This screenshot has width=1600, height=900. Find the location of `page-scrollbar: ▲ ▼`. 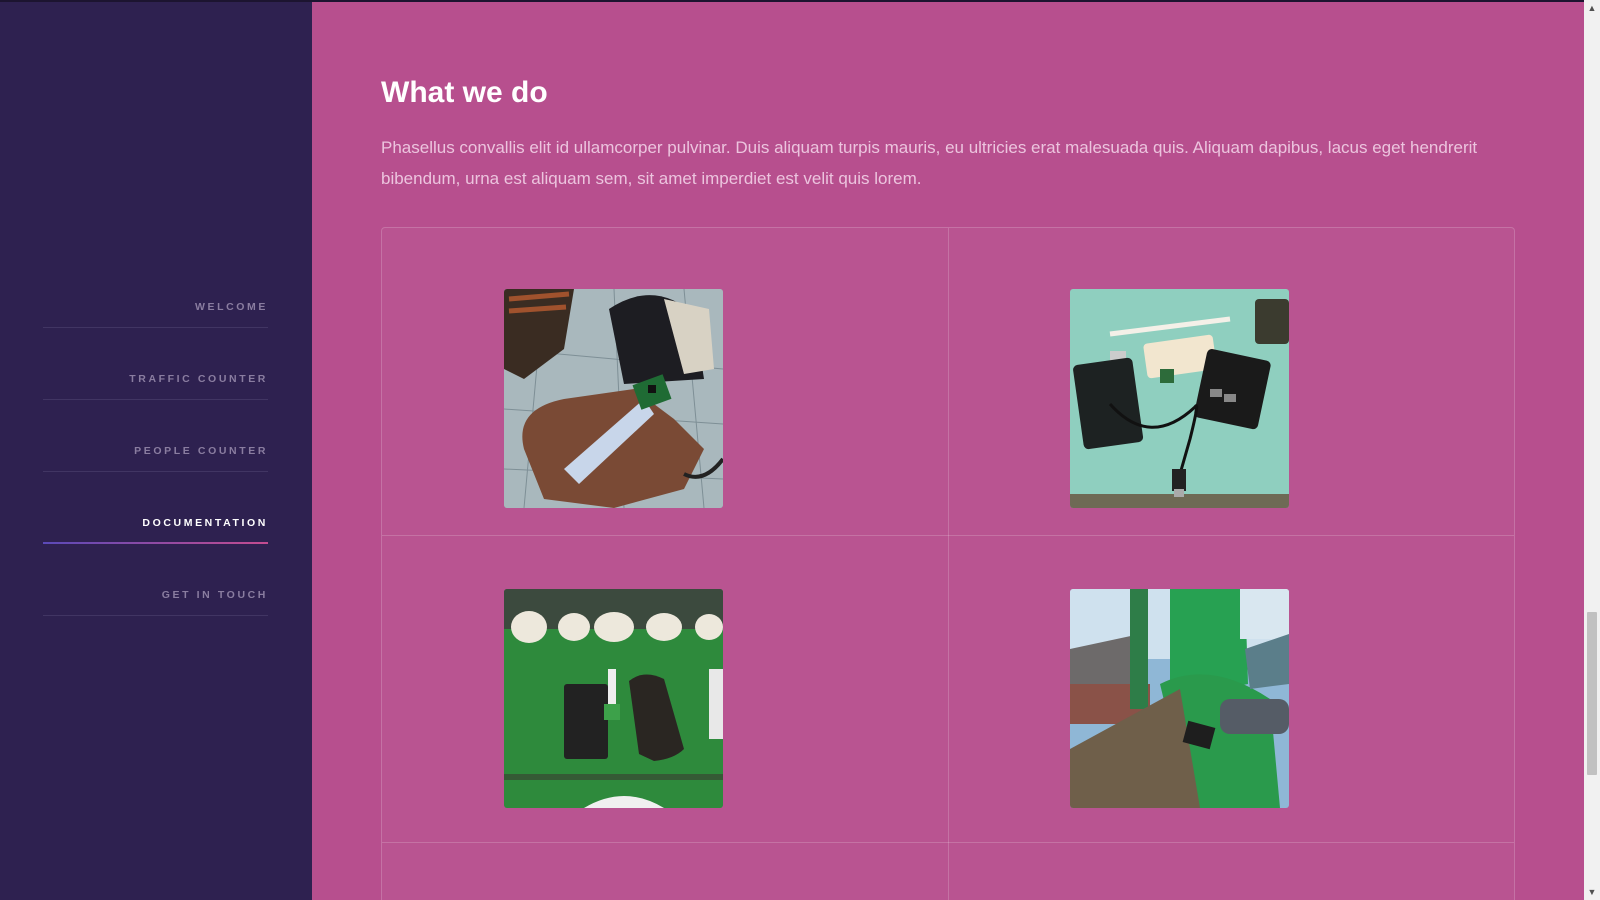

page-scrollbar: ▲ ▼ is located at coordinates (1592, 450).